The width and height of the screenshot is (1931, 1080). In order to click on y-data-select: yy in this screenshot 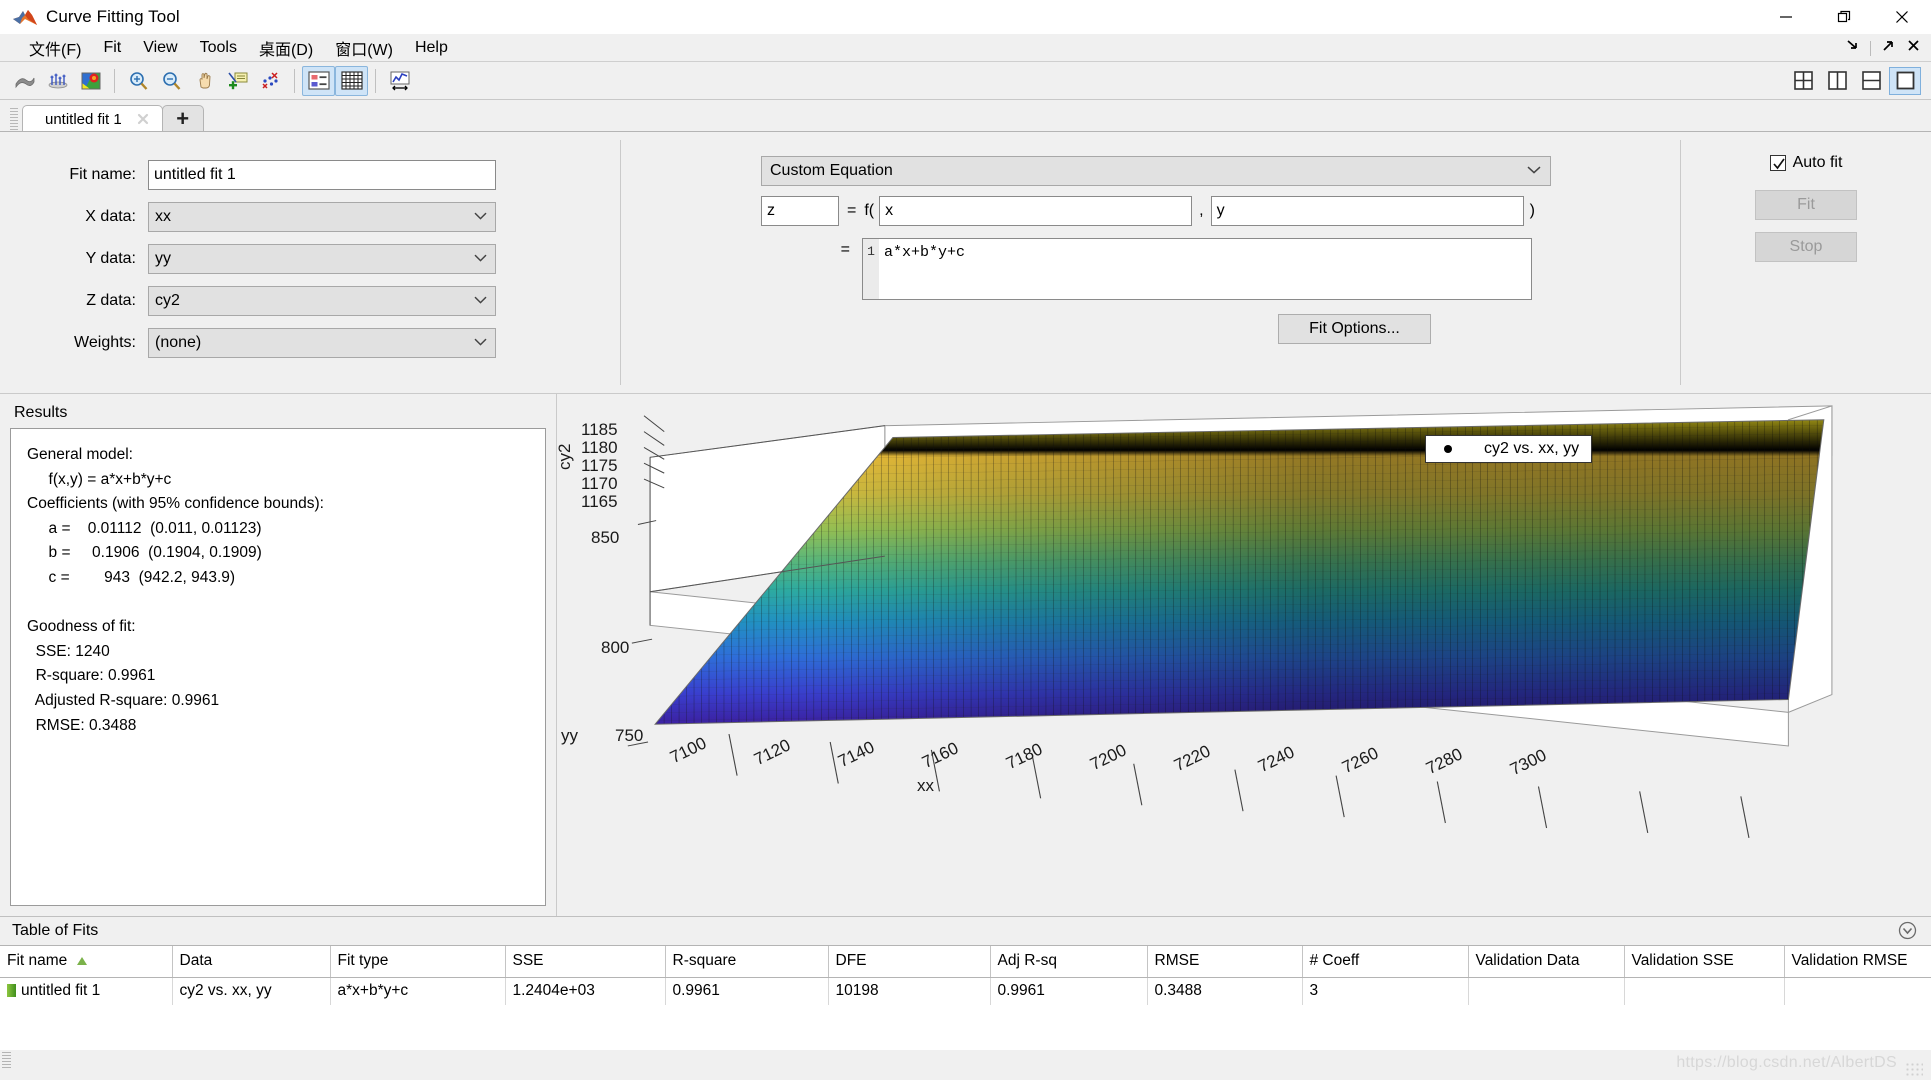, I will do `click(322, 259)`.